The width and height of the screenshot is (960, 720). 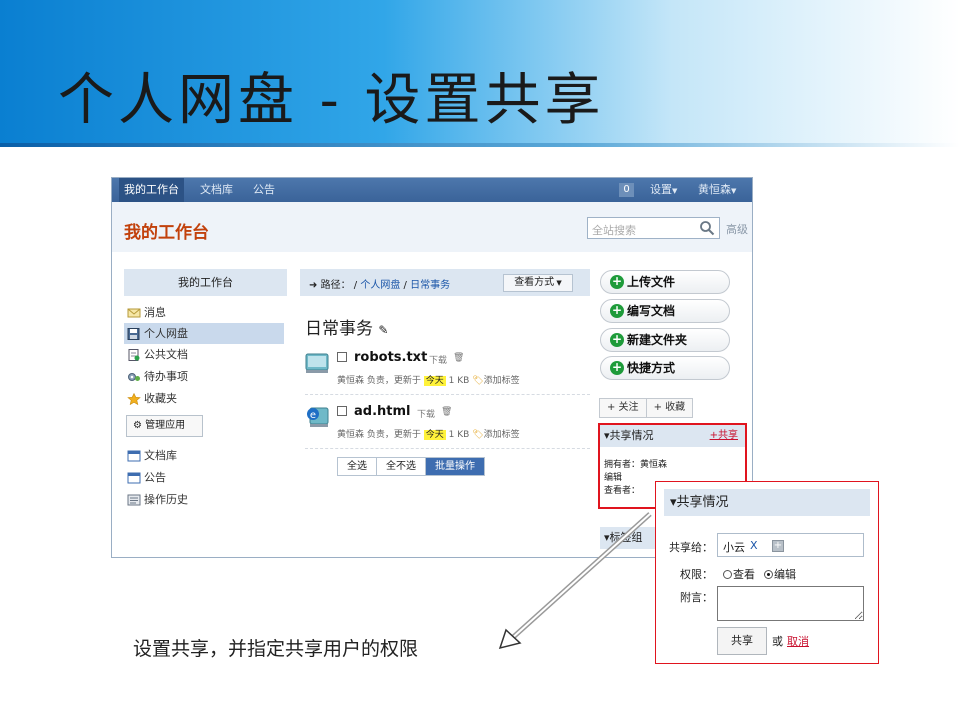 What do you see at coordinates (134, 500) in the screenshot?
I see `history-icon` at bounding box center [134, 500].